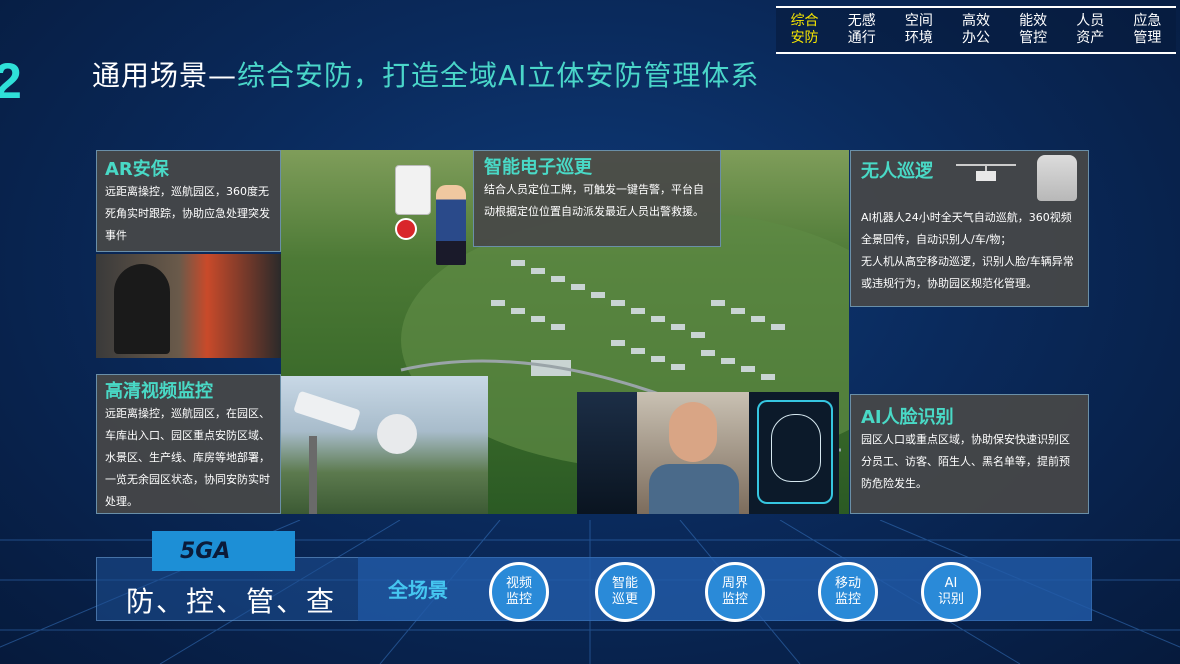 This screenshot has height=664, width=1180. What do you see at coordinates (1147, 21) in the screenshot?
I see `nav-label-line1: 应急` at bounding box center [1147, 21].